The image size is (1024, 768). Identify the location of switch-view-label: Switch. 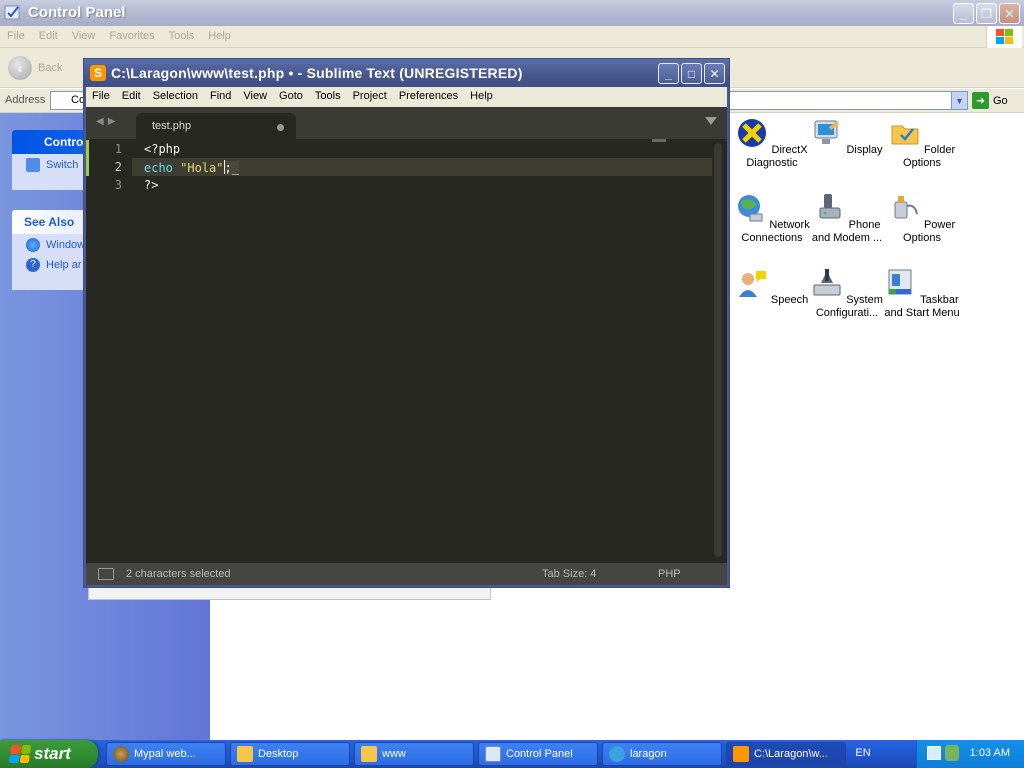
(62, 165).